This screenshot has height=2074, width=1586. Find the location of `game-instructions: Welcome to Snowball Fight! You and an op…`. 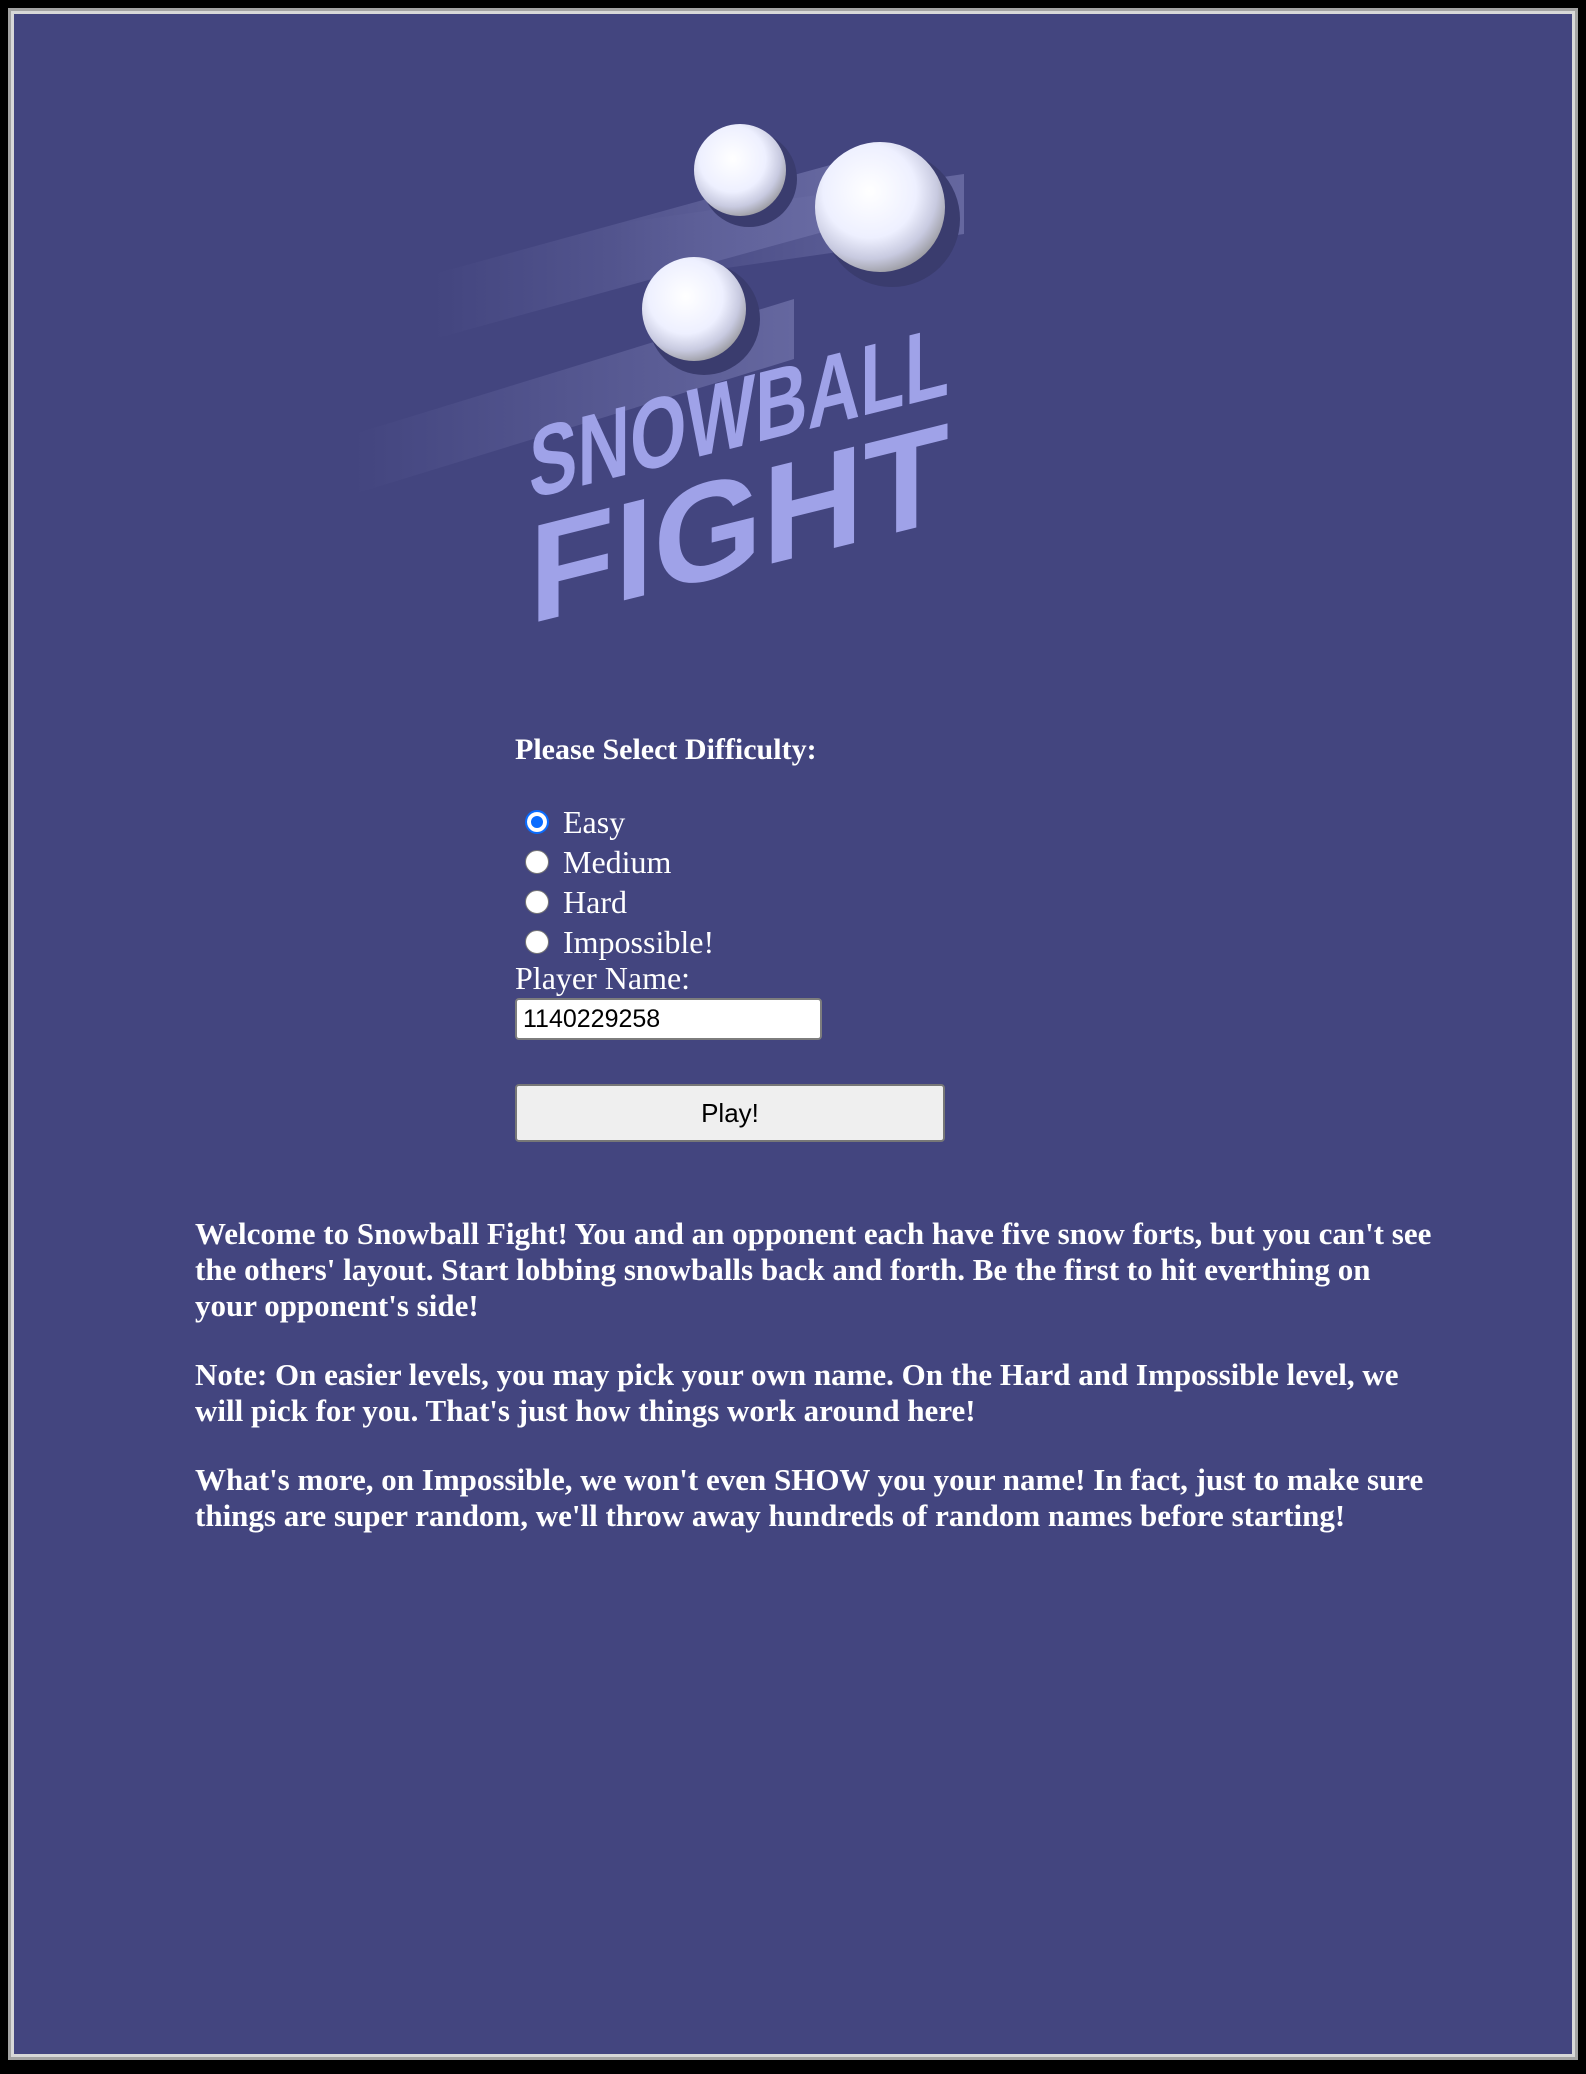

game-instructions: Welcome to Snowball Fight! You and an op… is located at coordinates (815, 1391).